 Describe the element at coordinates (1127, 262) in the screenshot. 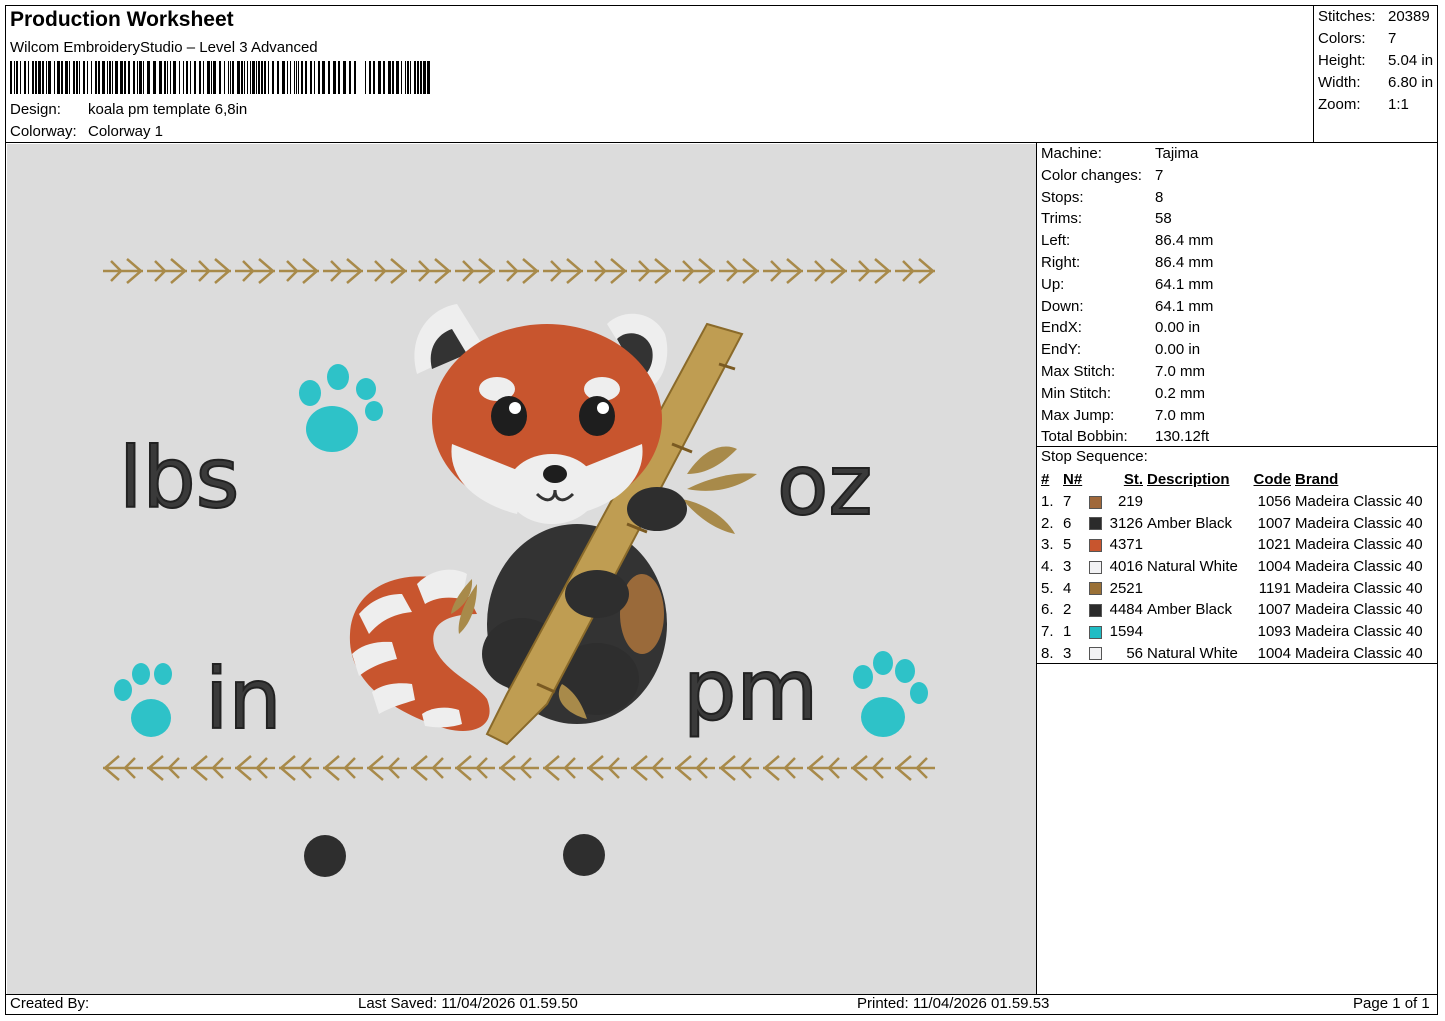

I see `right-row: Right: 86.4 mm` at that location.